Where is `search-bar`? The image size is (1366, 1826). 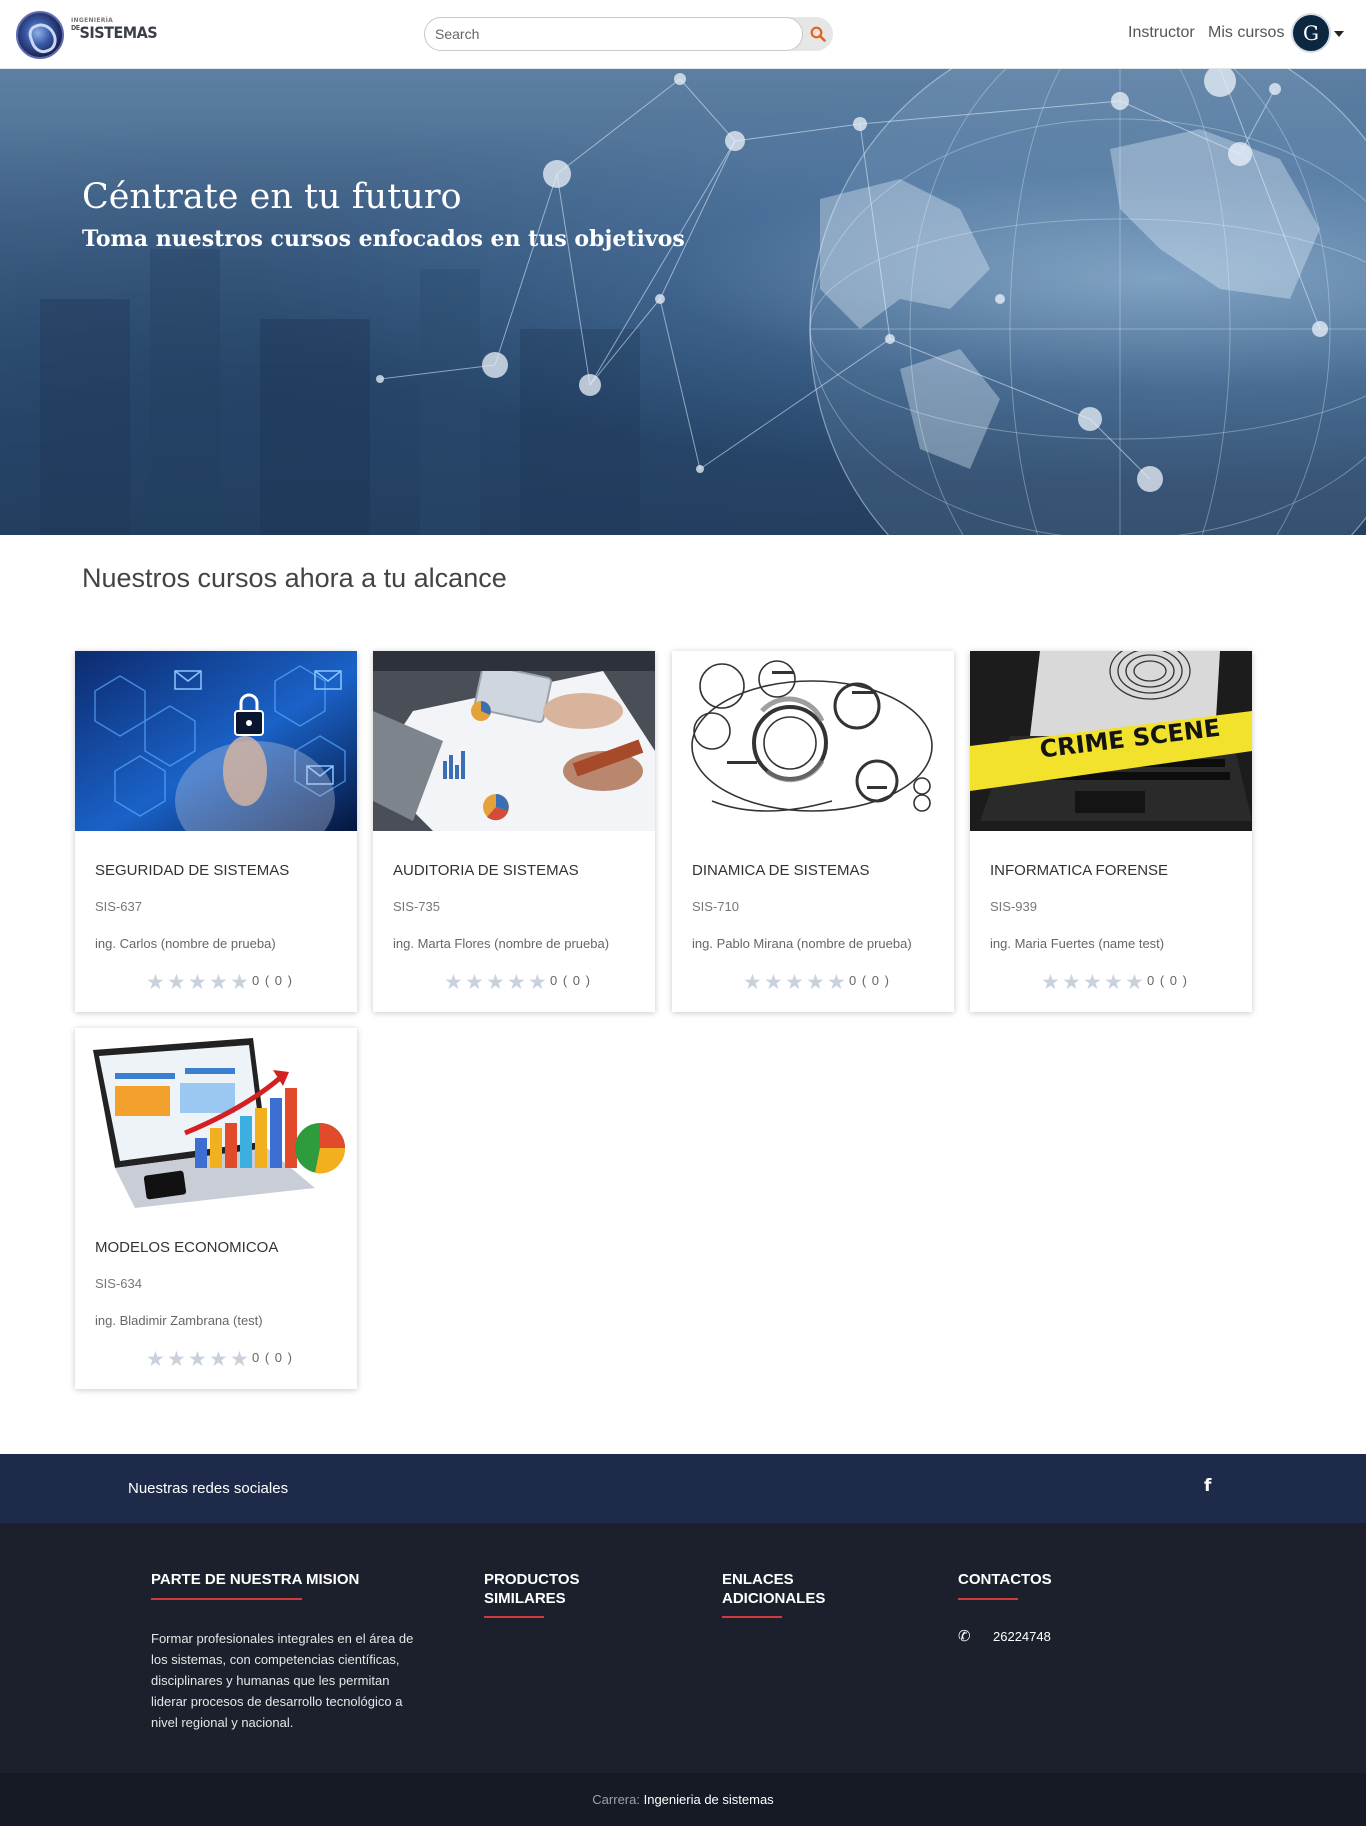
search-bar is located at coordinates (628, 34).